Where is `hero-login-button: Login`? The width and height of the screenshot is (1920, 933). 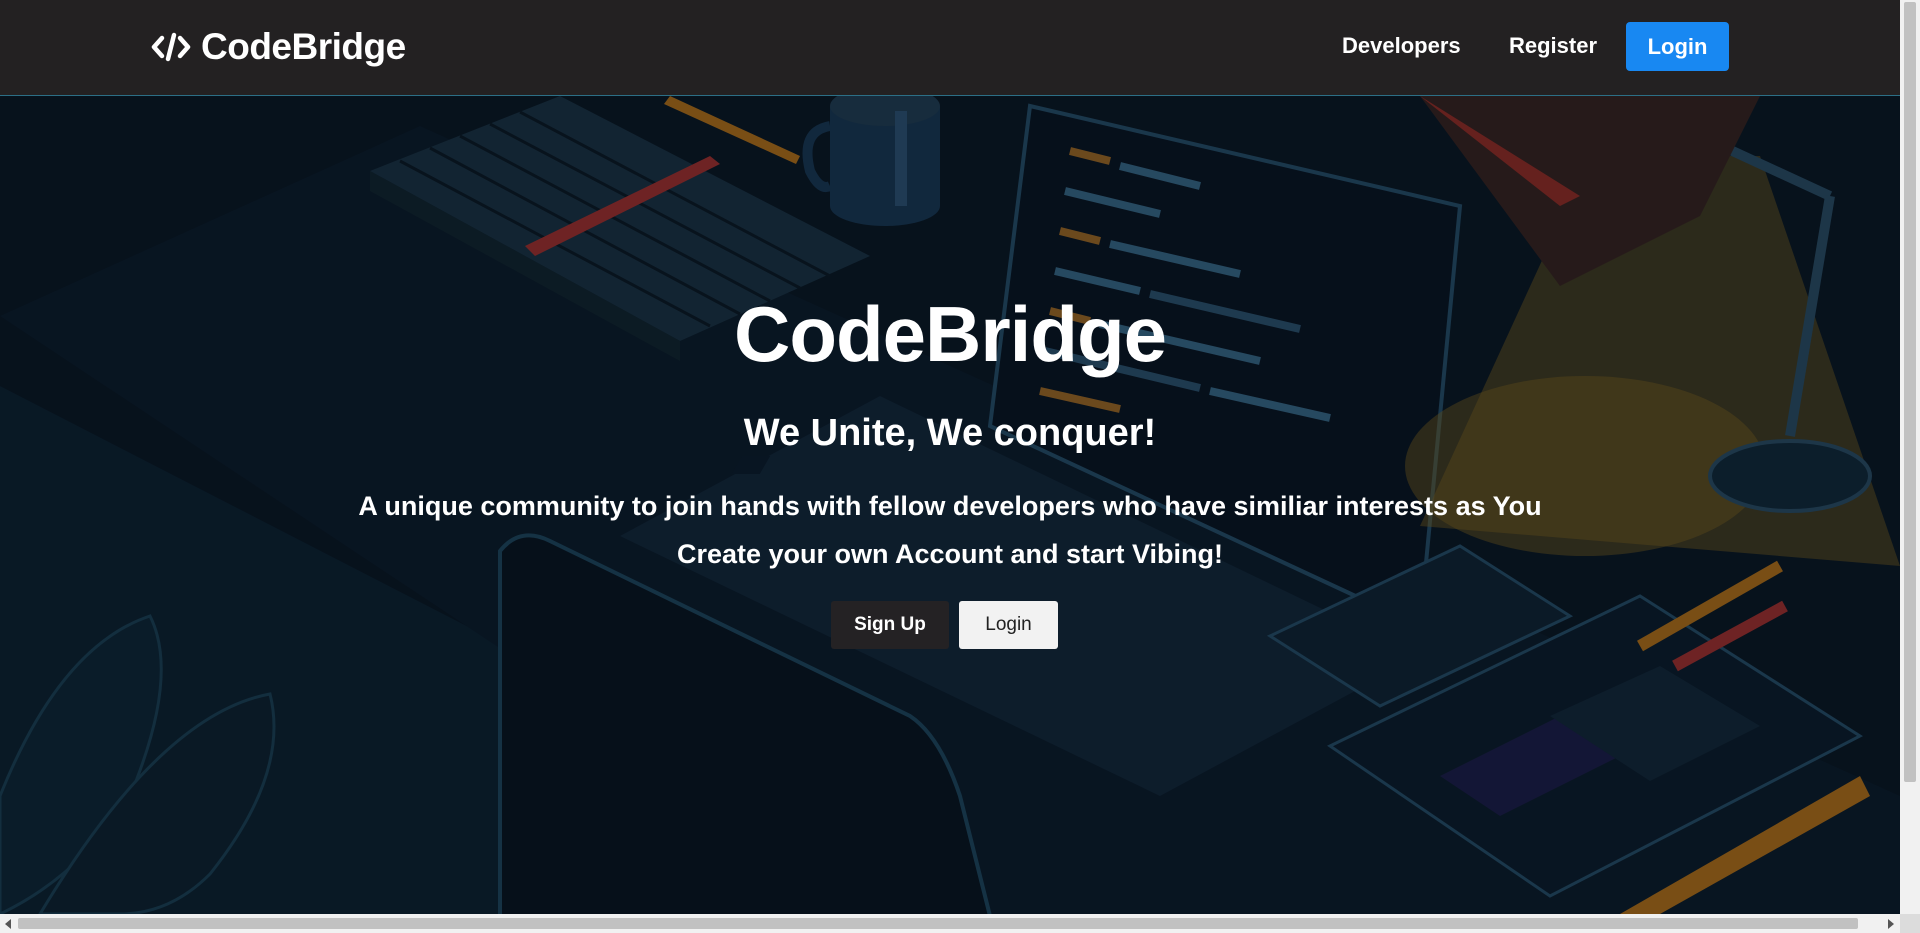 hero-login-button: Login is located at coordinates (1008, 625).